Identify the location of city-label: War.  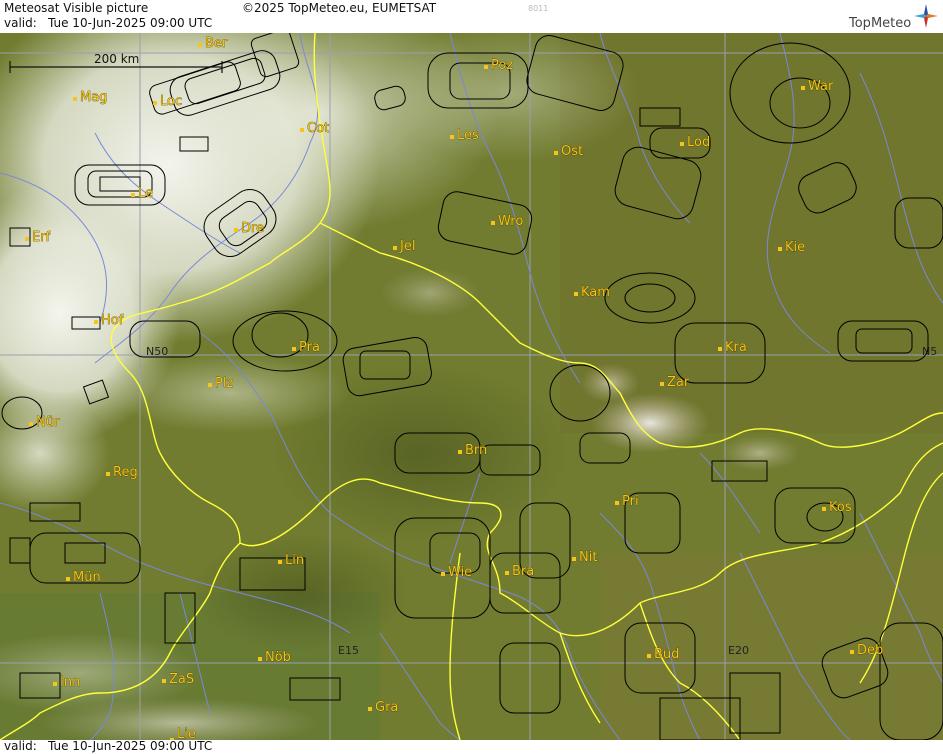
(821, 86).